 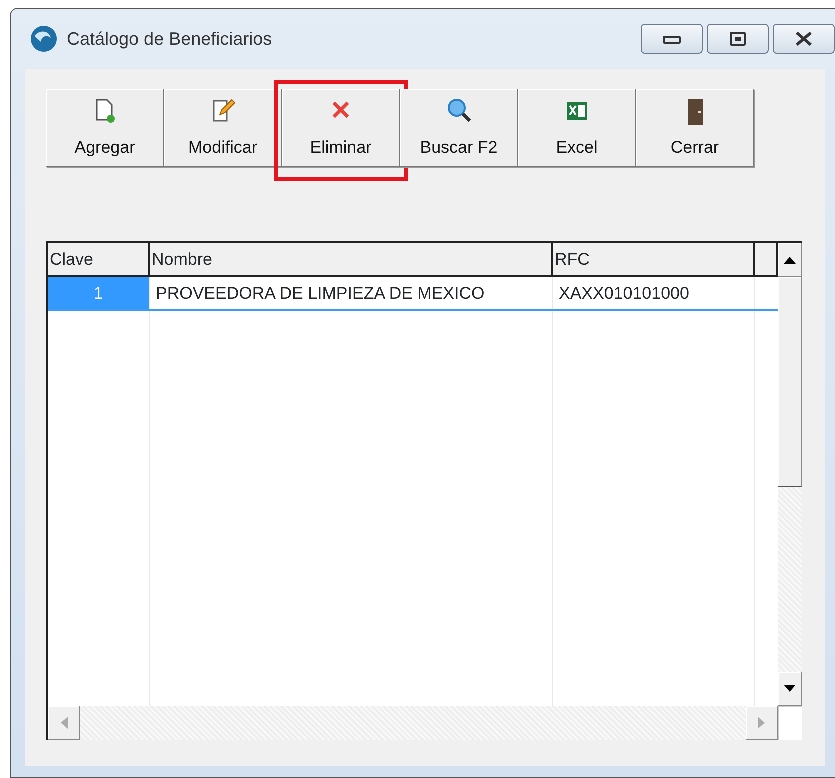 What do you see at coordinates (762, 723) in the screenshot?
I see `right-arrow-icon` at bounding box center [762, 723].